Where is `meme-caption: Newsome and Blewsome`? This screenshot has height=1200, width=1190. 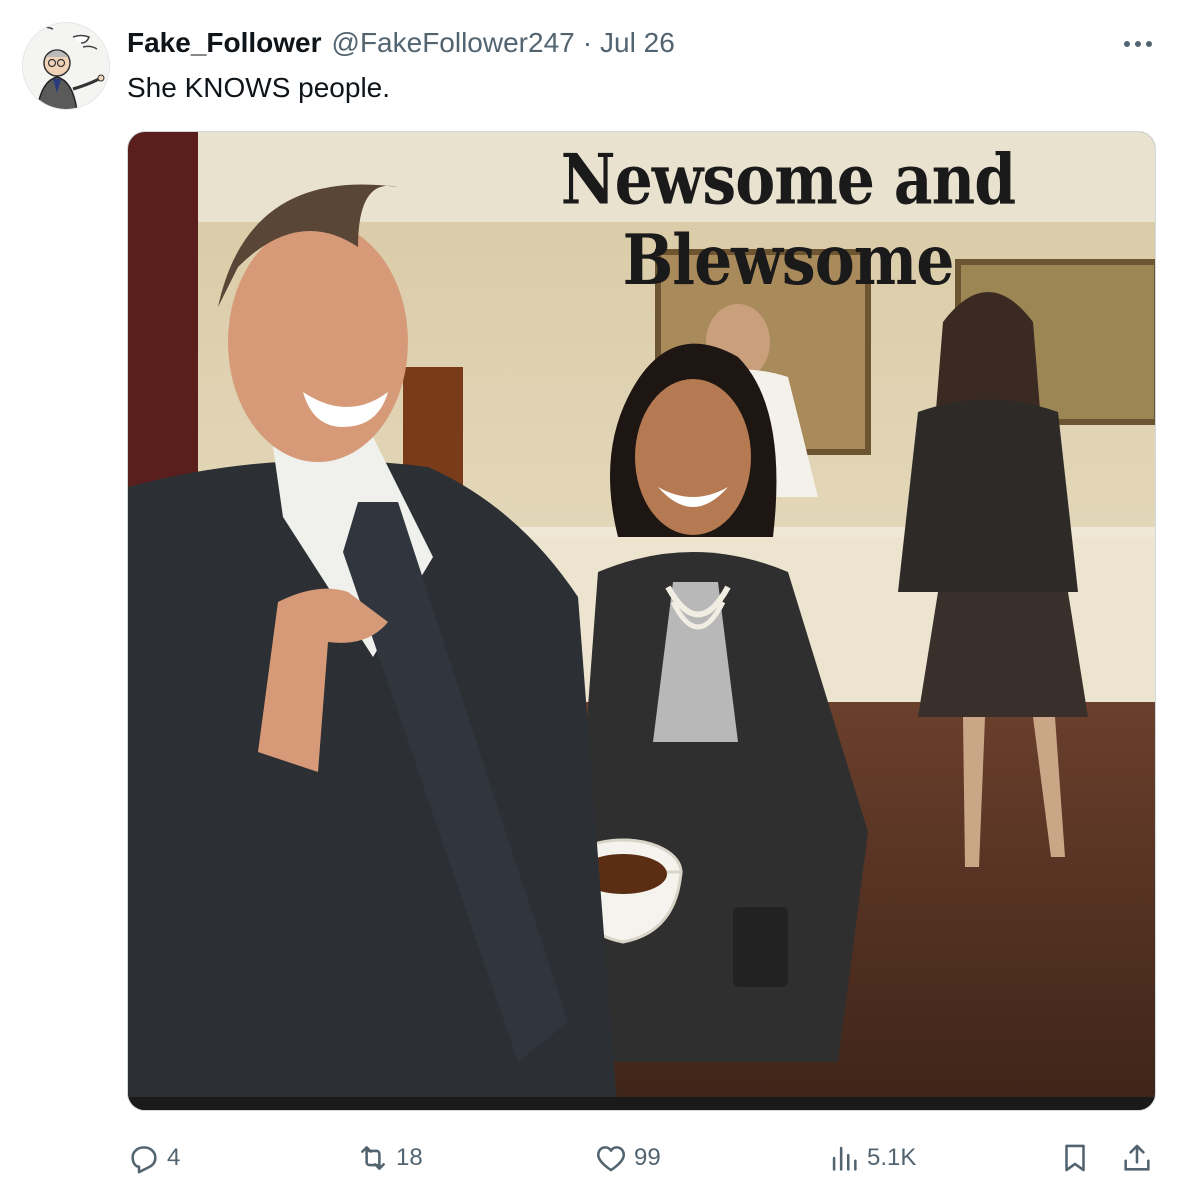 meme-caption: Newsome and Blewsome is located at coordinates (788, 220).